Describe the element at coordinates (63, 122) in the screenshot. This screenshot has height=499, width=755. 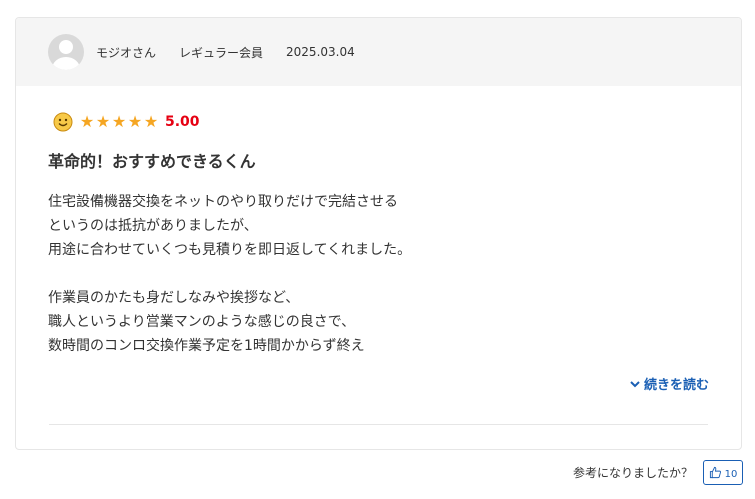
I see `smiley-face-icon` at that location.